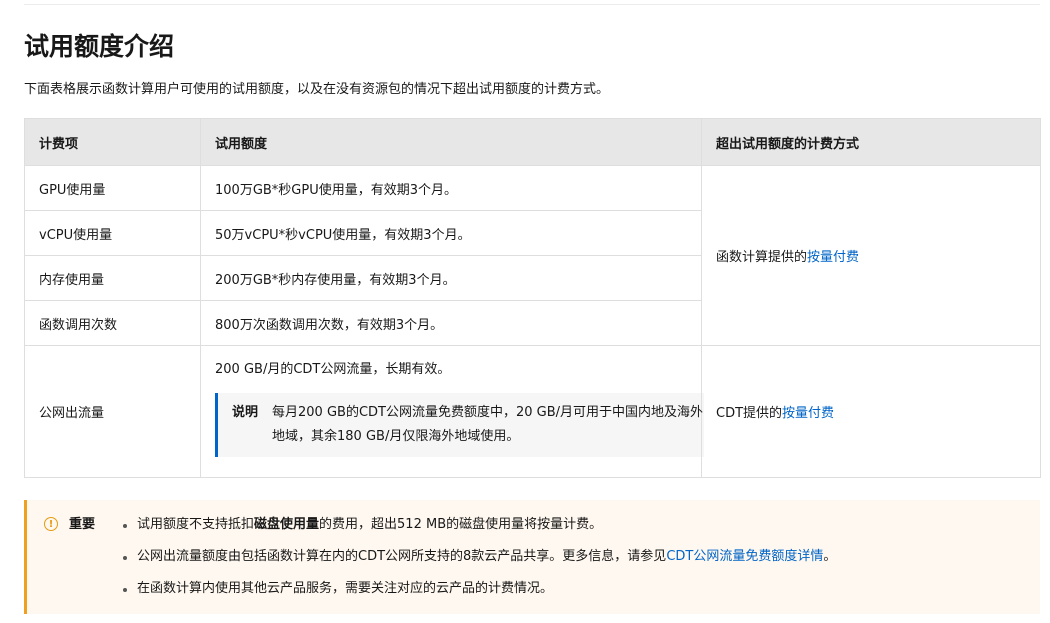  What do you see at coordinates (112, 411) in the screenshot?
I see `cell-item: 公网出流量` at bounding box center [112, 411].